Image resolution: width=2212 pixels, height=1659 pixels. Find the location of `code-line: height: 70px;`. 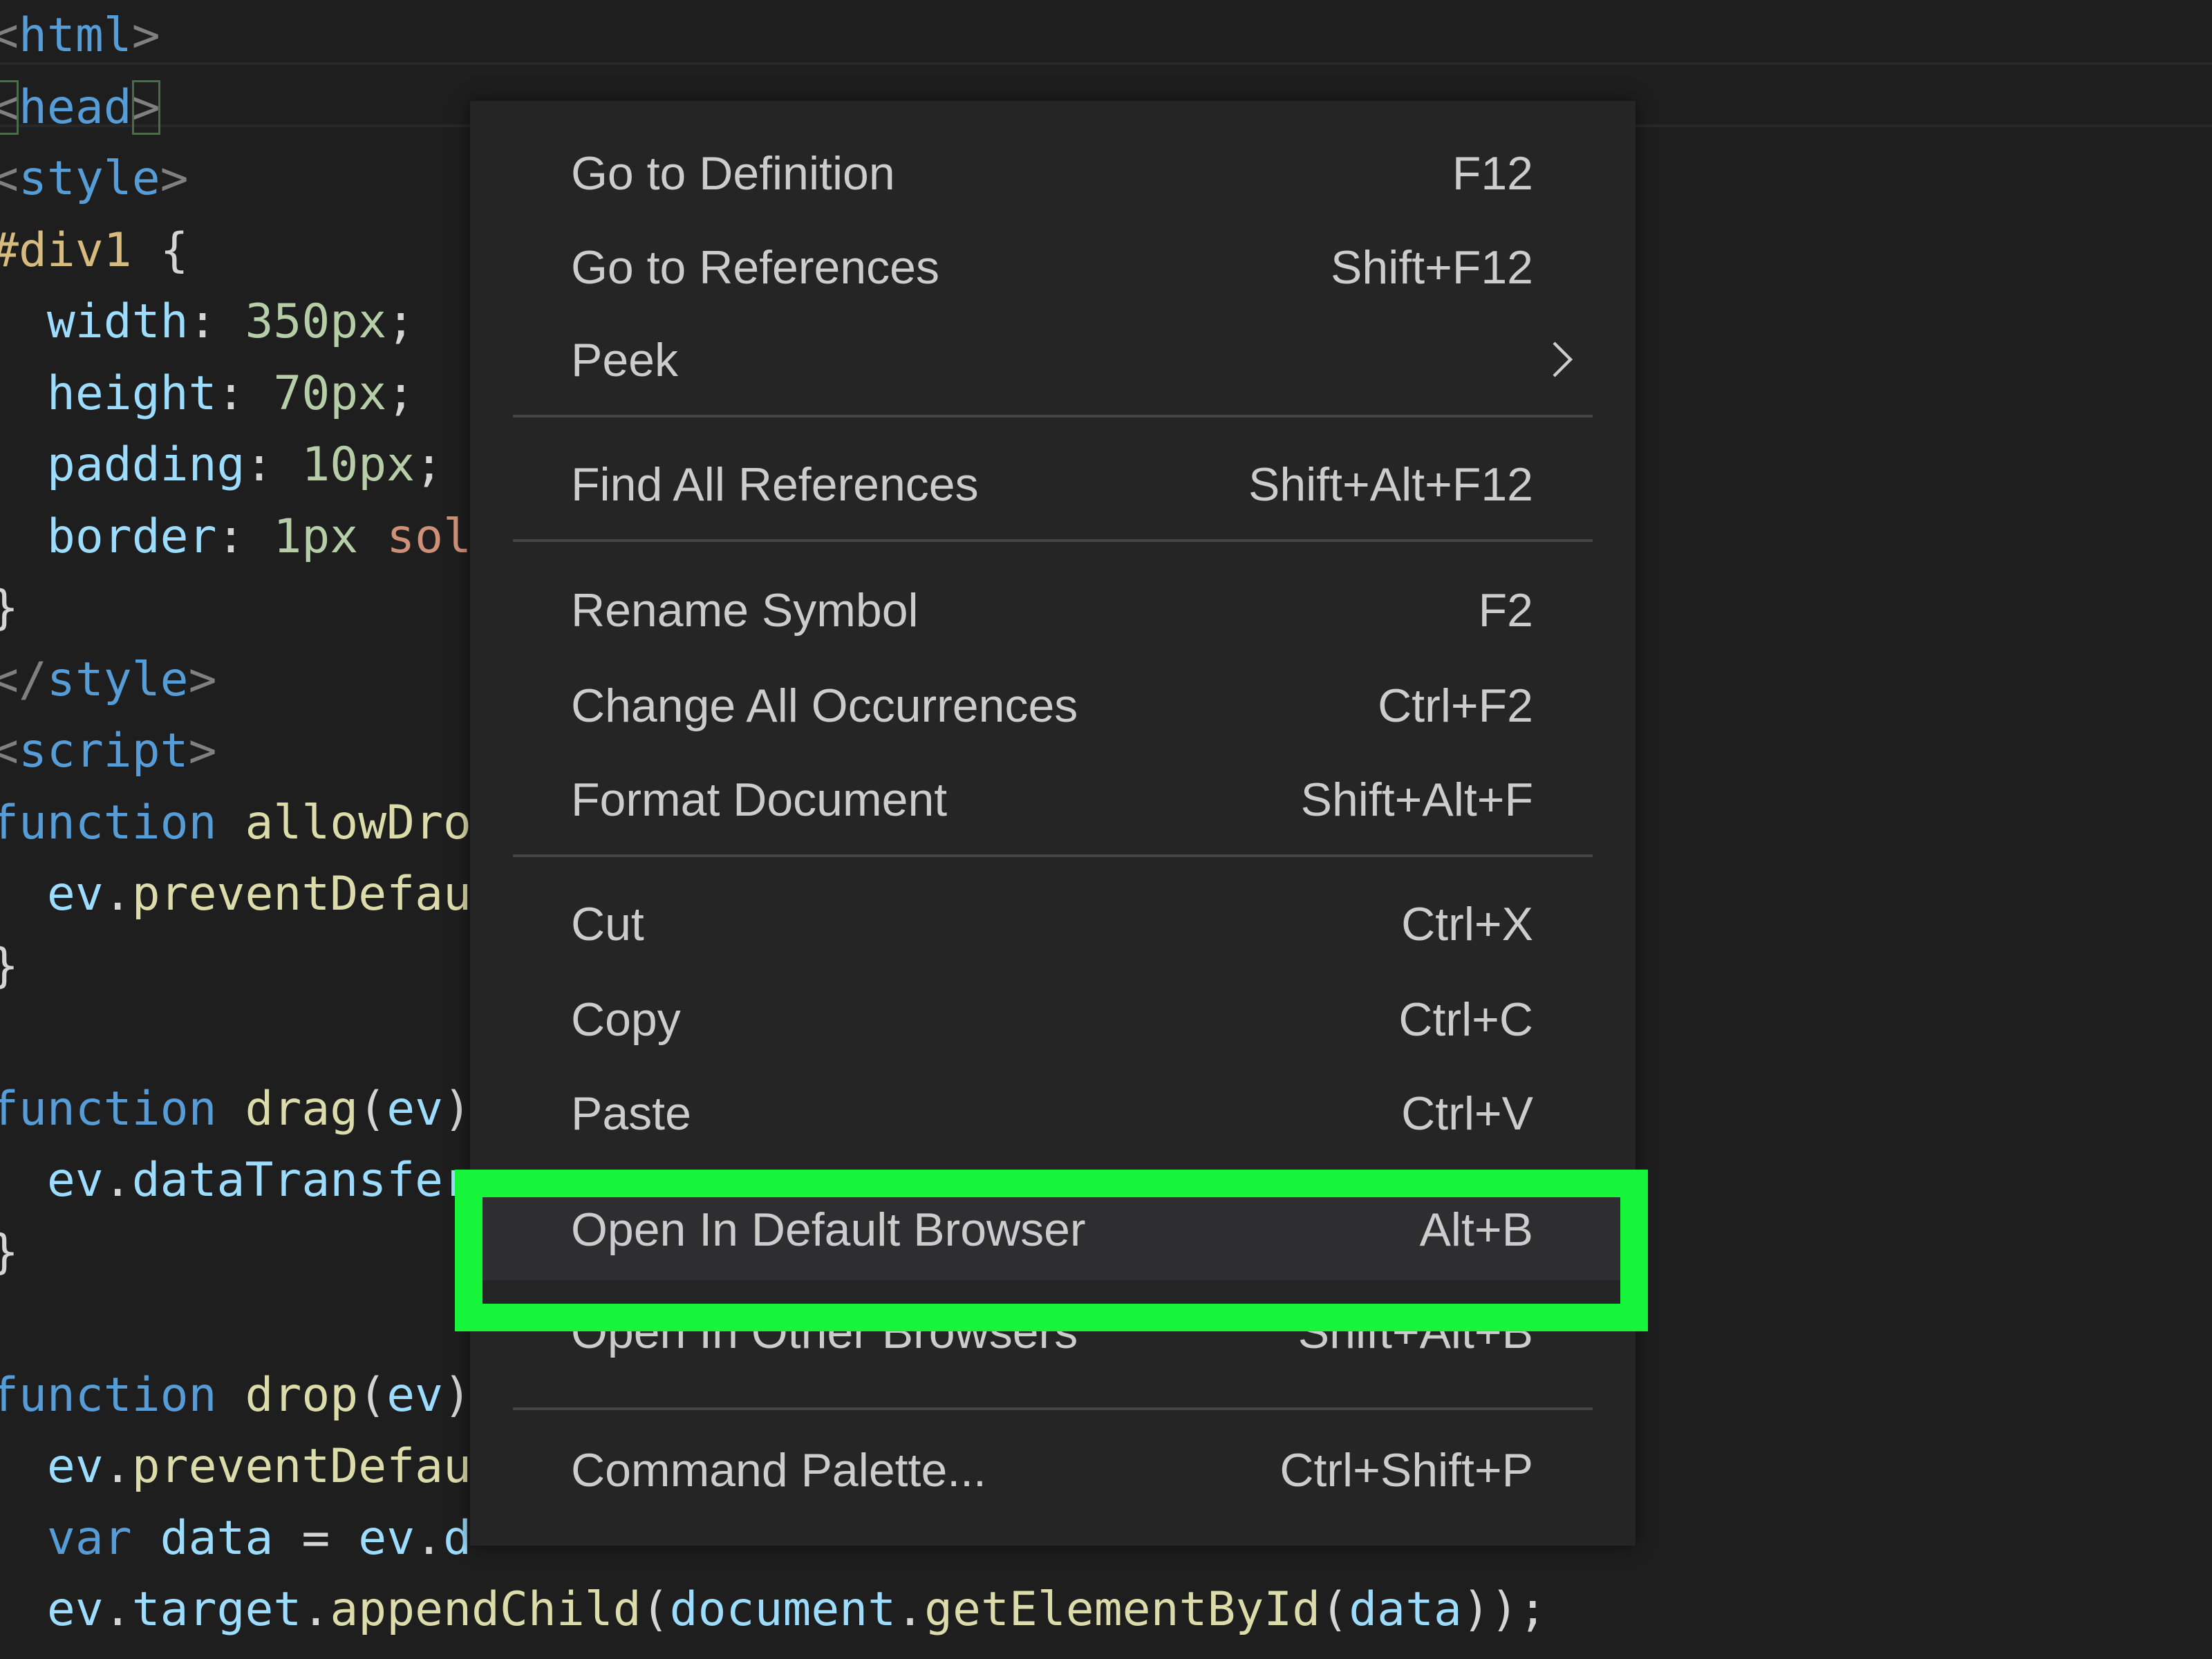

code-line: height: 70px; is located at coordinates (208, 394).